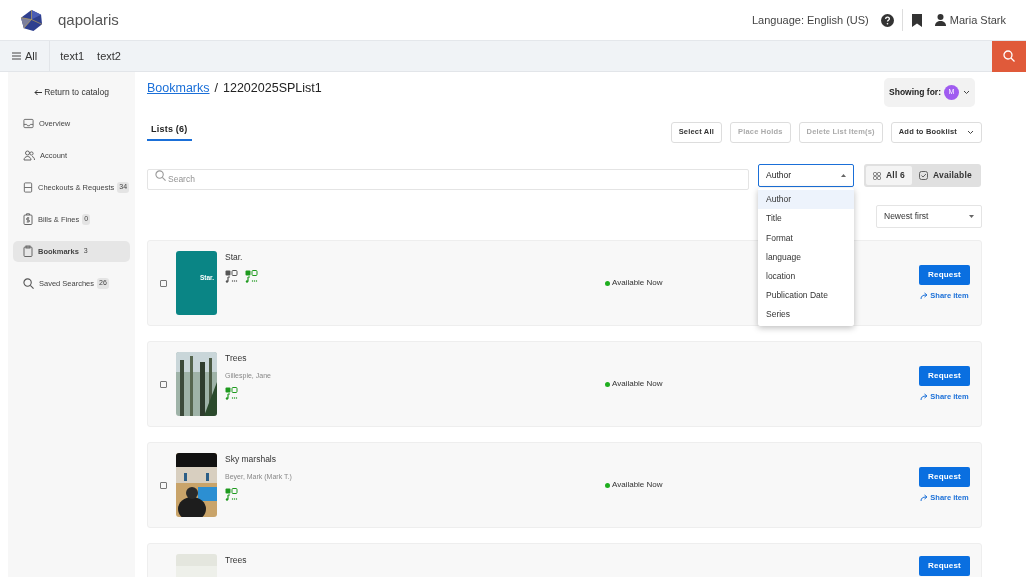 This screenshot has width=1026, height=577. I want to click on logo-icon, so click(31, 20).